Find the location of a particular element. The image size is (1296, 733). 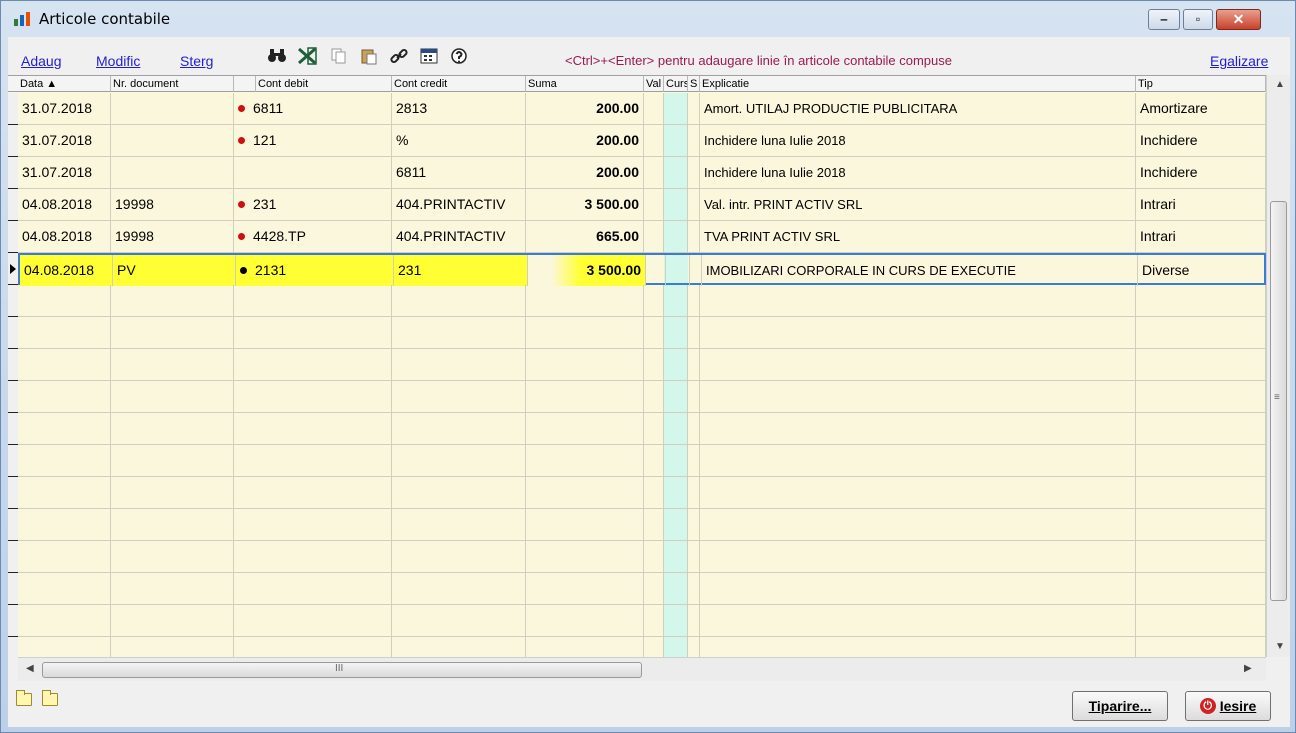

minimize-button: ‒ is located at coordinates (1164, 19).